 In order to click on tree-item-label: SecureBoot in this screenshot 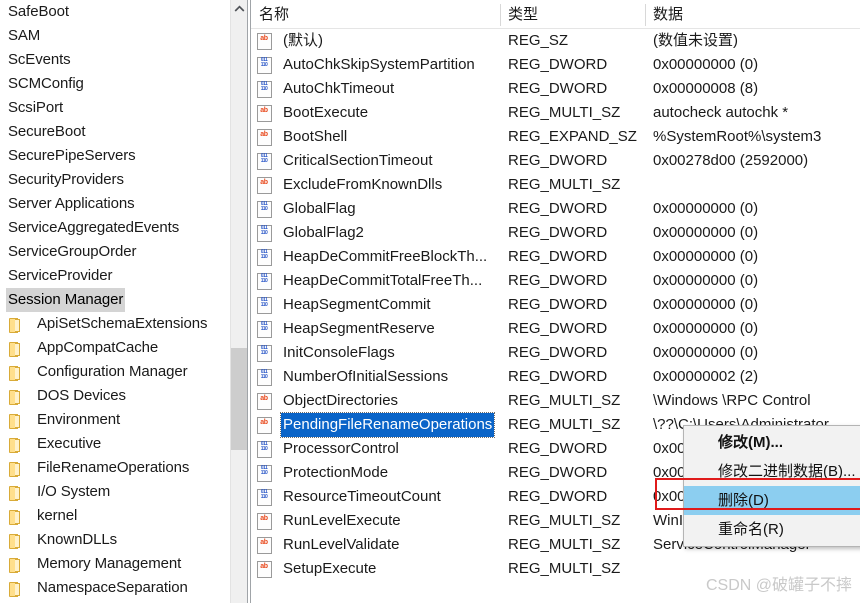, I will do `click(47, 131)`.